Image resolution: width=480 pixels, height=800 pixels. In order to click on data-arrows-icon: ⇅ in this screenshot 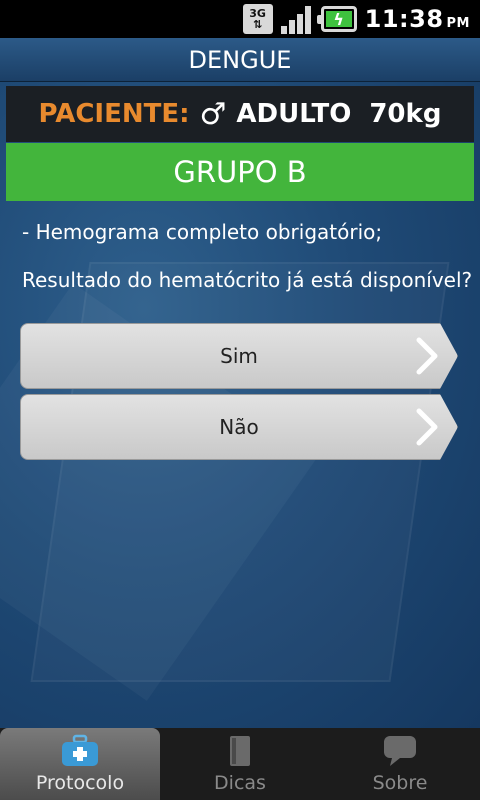, I will do `click(258, 24)`.